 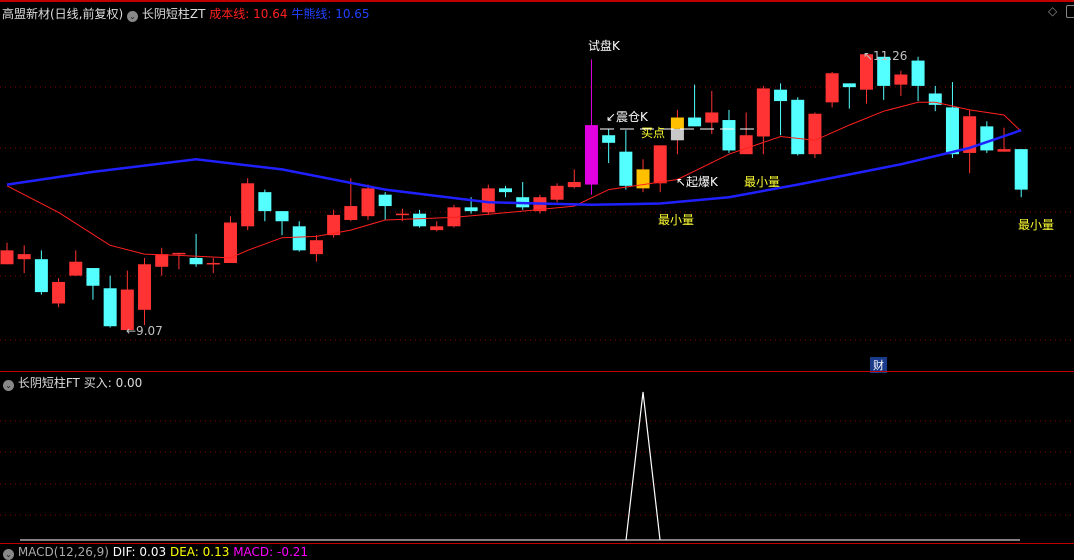 What do you see at coordinates (643, 466) in the screenshot?
I see `buy-signal-line` at bounding box center [643, 466].